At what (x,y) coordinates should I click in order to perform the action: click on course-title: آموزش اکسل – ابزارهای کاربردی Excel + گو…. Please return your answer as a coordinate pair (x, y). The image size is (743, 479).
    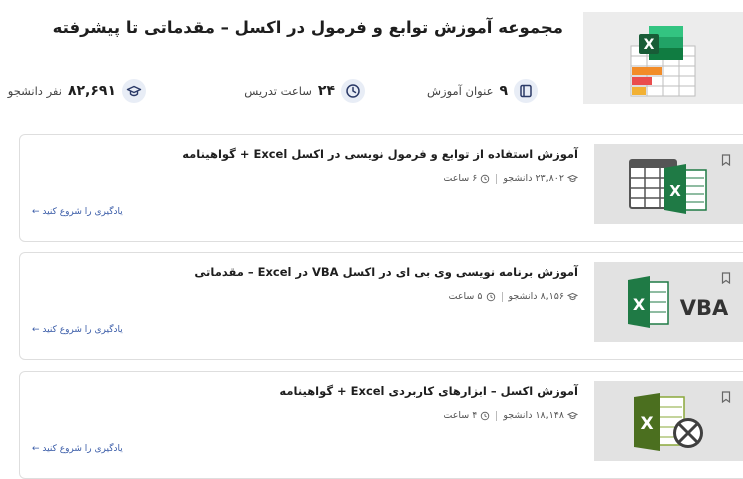
    Looking at the image, I should click on (428, 391).